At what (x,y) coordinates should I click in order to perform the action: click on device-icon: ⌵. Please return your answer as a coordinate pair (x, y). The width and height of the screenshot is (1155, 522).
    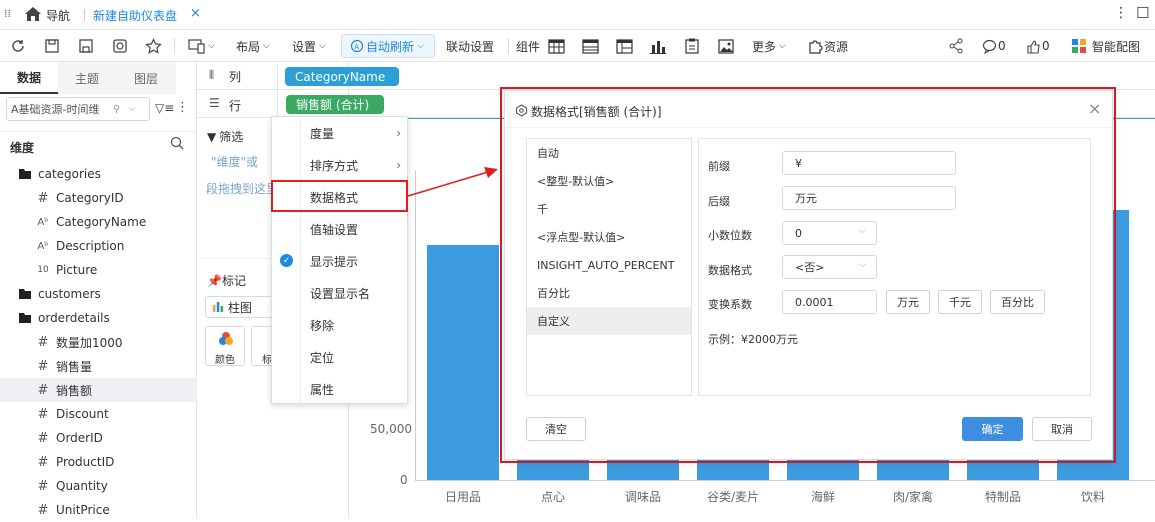
    Looking at the image, I should click on (201, 46).